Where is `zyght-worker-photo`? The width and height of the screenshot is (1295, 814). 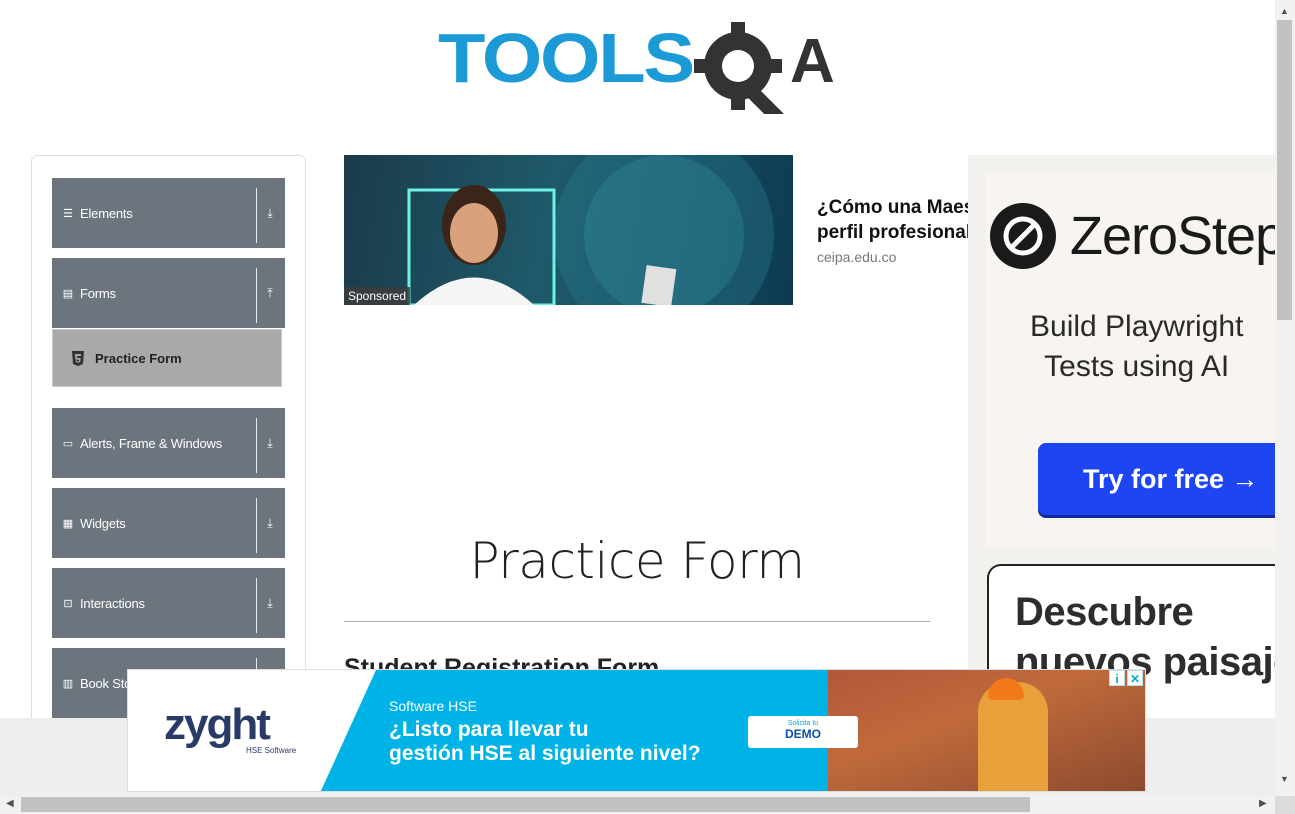
zyght-worker-photo is located at coordinates (986, 730).